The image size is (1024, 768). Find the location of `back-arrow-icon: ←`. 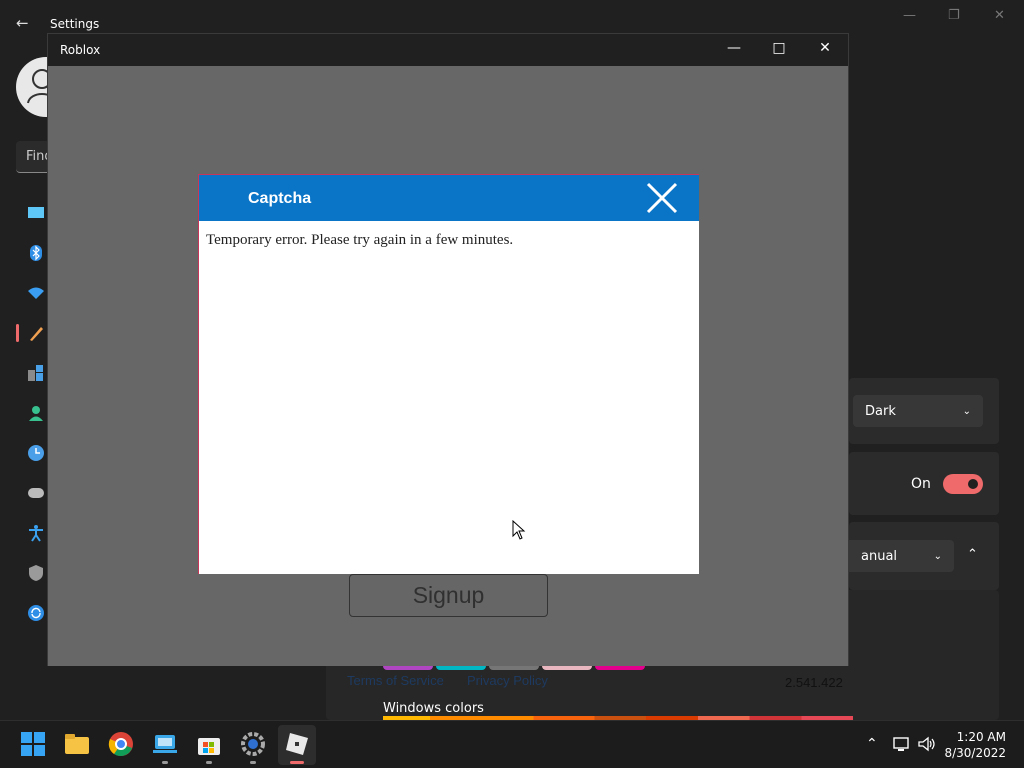

back-arrow-icon: ← is located at coordinates (22, 23).